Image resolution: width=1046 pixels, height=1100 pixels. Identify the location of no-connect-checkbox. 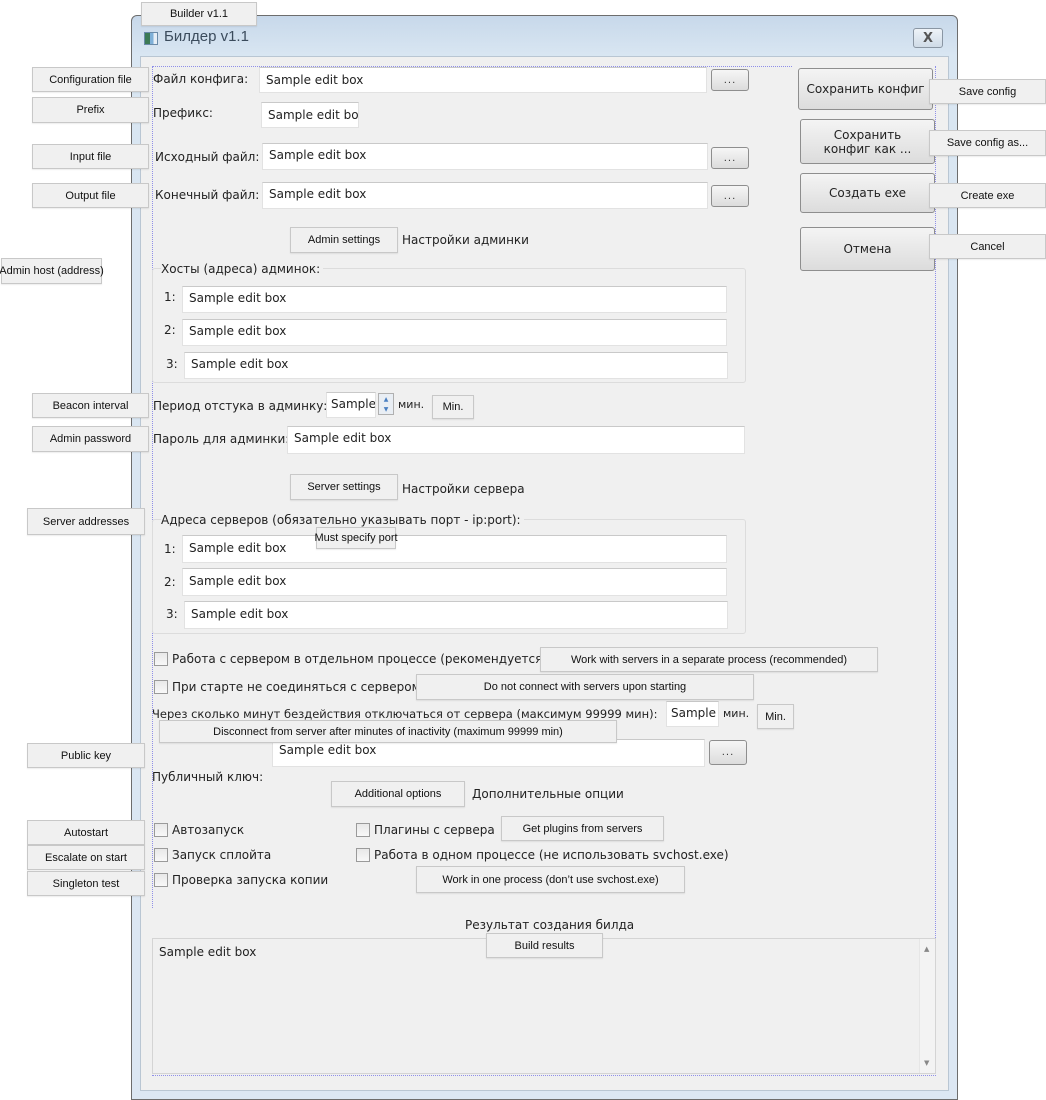
(161, 687).